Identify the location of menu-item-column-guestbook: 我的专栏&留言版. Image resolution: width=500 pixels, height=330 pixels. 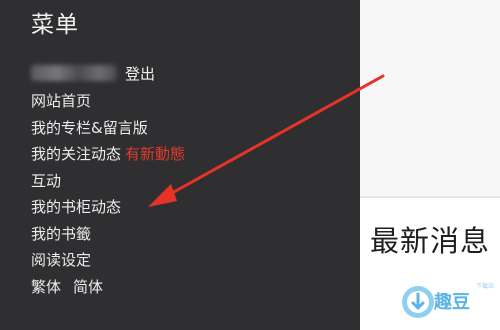
(108, 128).